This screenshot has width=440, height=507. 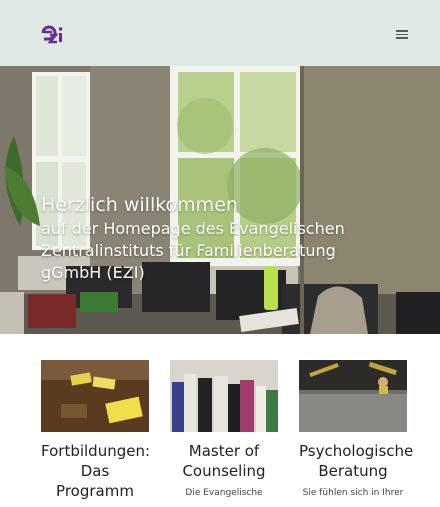 I want to click on card-fortbildungen: Fortbildungen: Das Programm, so click(x=95, y=433).